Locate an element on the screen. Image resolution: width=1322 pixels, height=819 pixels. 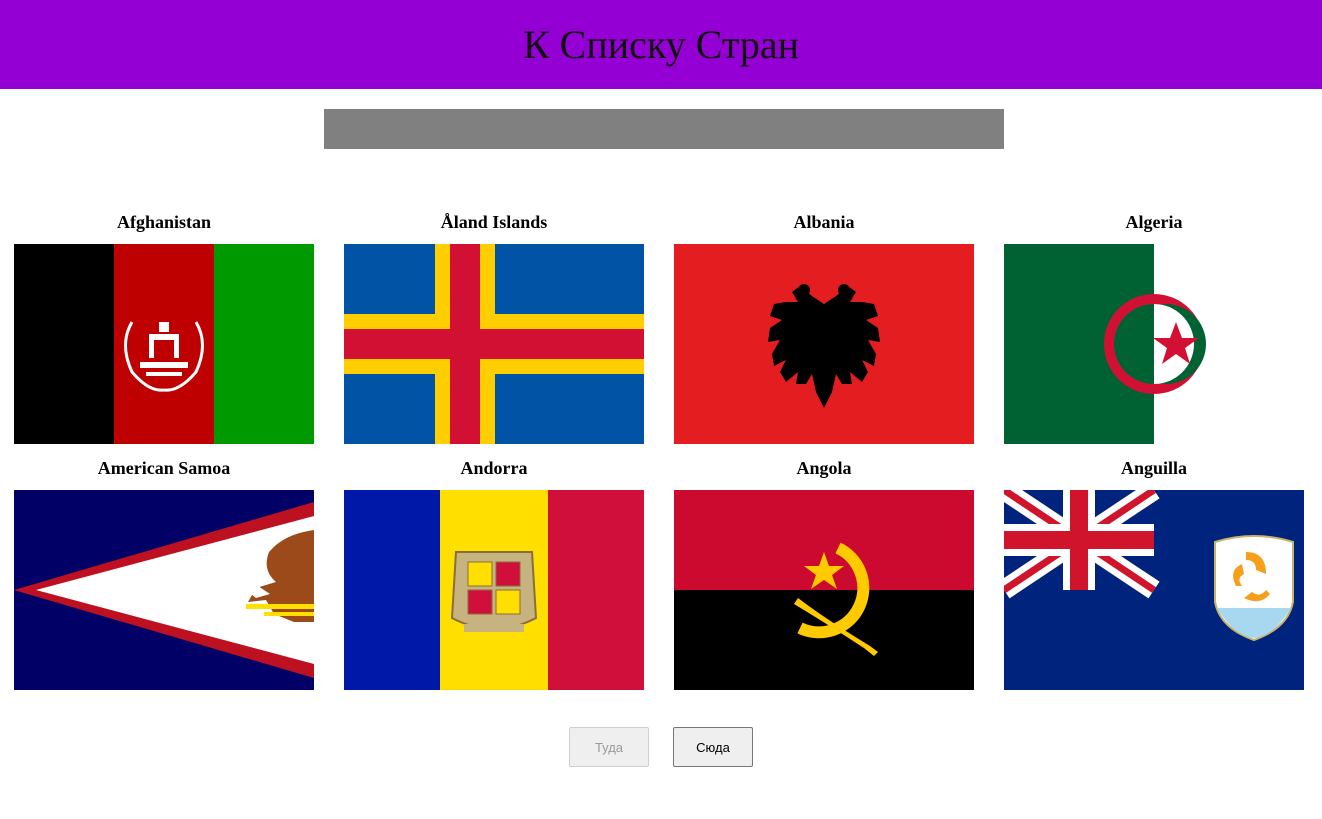
country-card: Åland Islands is located at coordinates (494, 327).